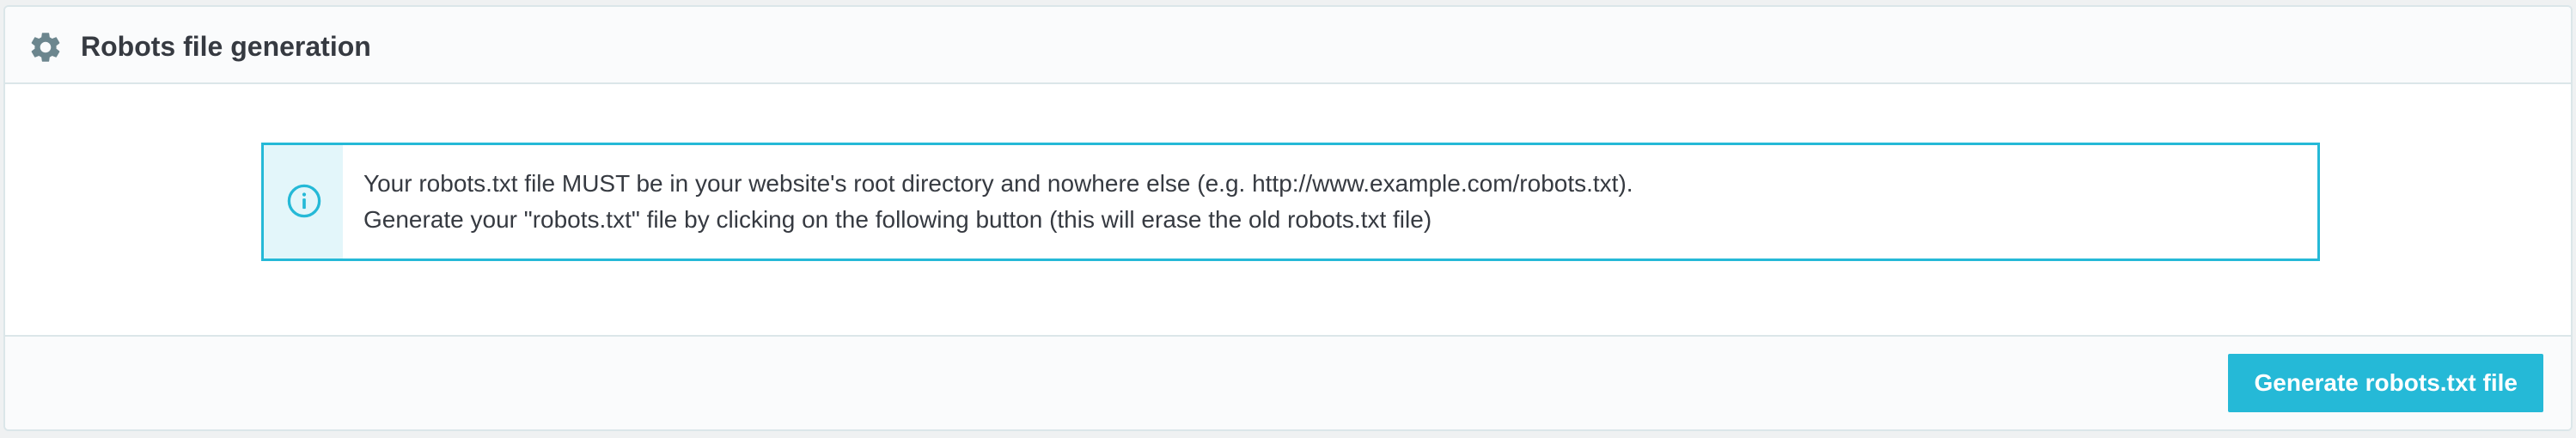 This screenshot has height=438, width=2576. What do you see at coordinates (2385, 383) in the screenshot?
I see `generate-robots-button: Generate robots.txt file` at bounding box center [2385, 383].